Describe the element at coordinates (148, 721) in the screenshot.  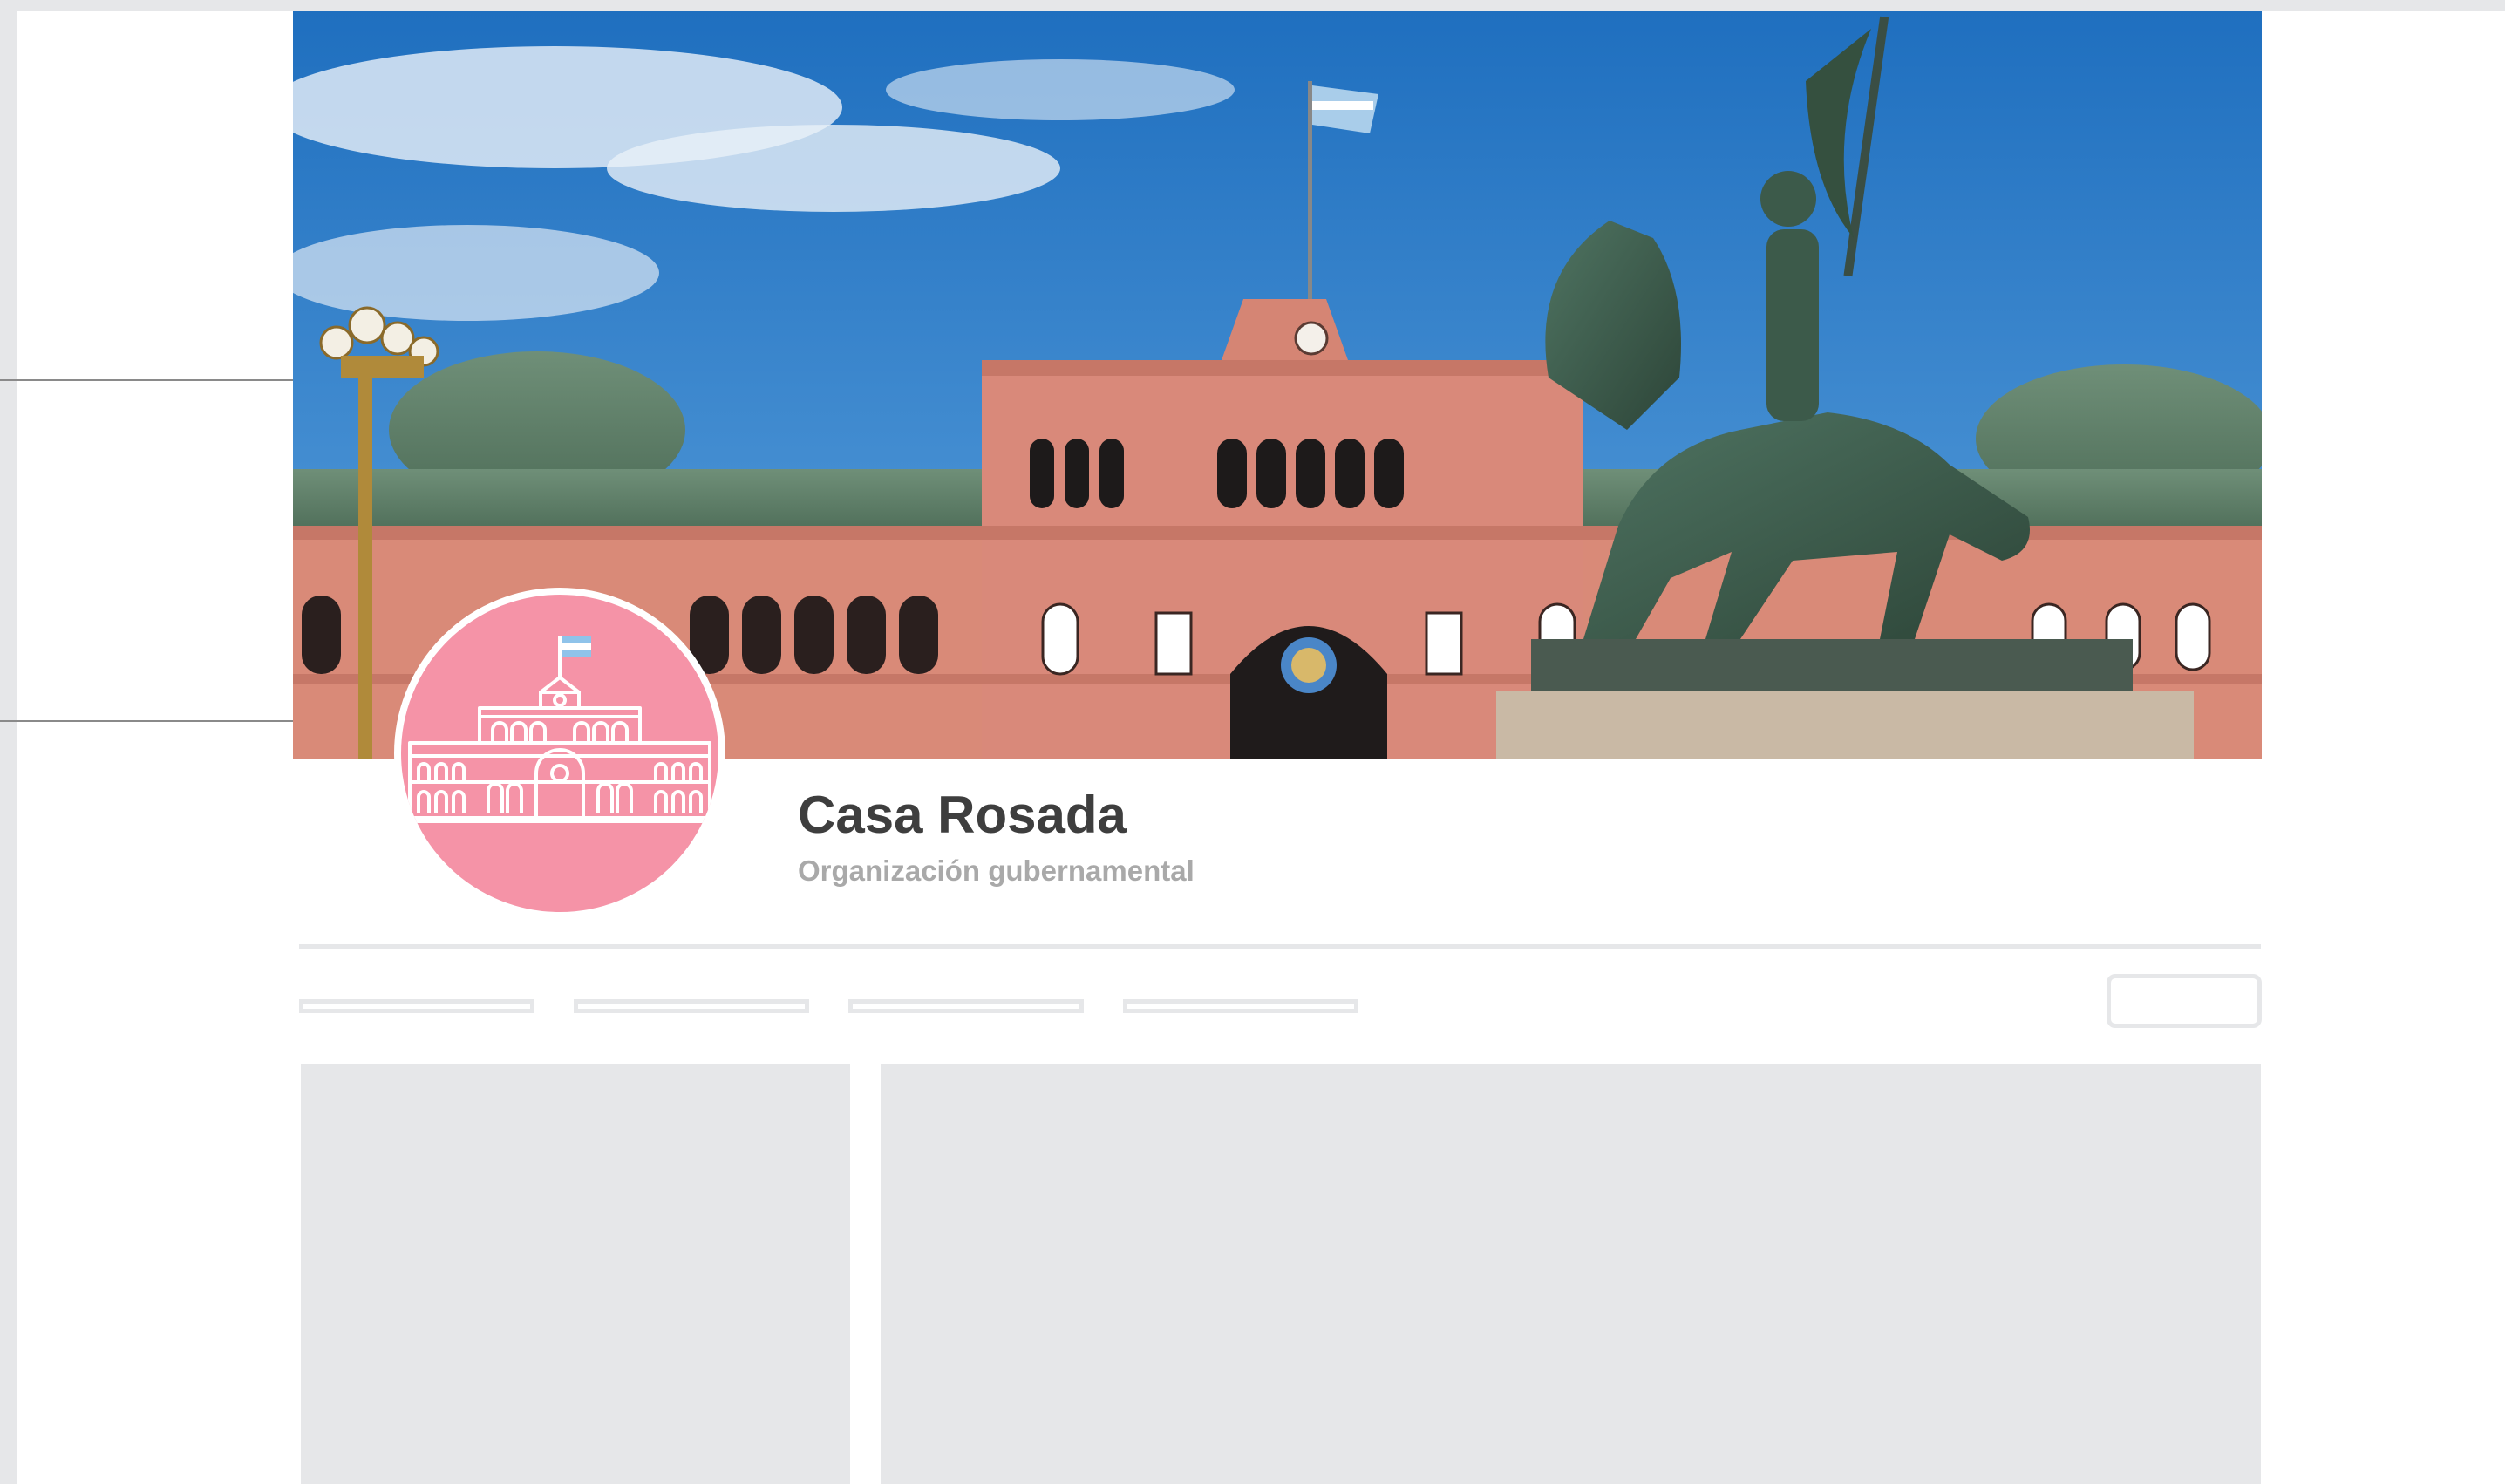
I see `callout-line-avatar` at that location.